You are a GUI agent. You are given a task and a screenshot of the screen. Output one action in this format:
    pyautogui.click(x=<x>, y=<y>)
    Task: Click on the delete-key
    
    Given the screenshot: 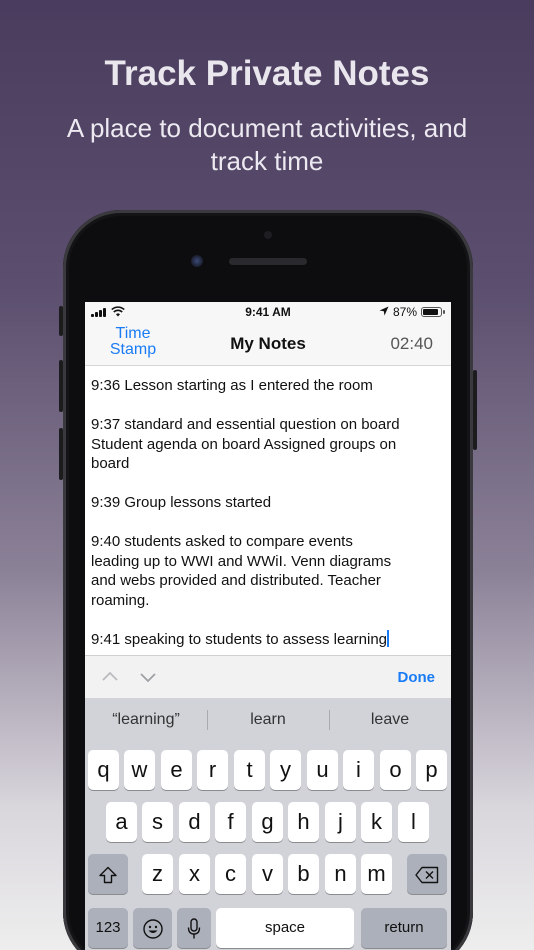 What is the action you would take?
    pyautogui.click(x=427, y=874)
    